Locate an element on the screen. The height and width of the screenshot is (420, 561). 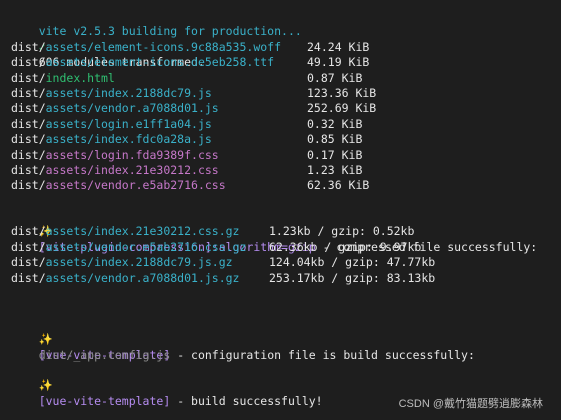
gzip-stats: 253.17kb / gzip: 83.13kb is located at coordinates (352, 277).